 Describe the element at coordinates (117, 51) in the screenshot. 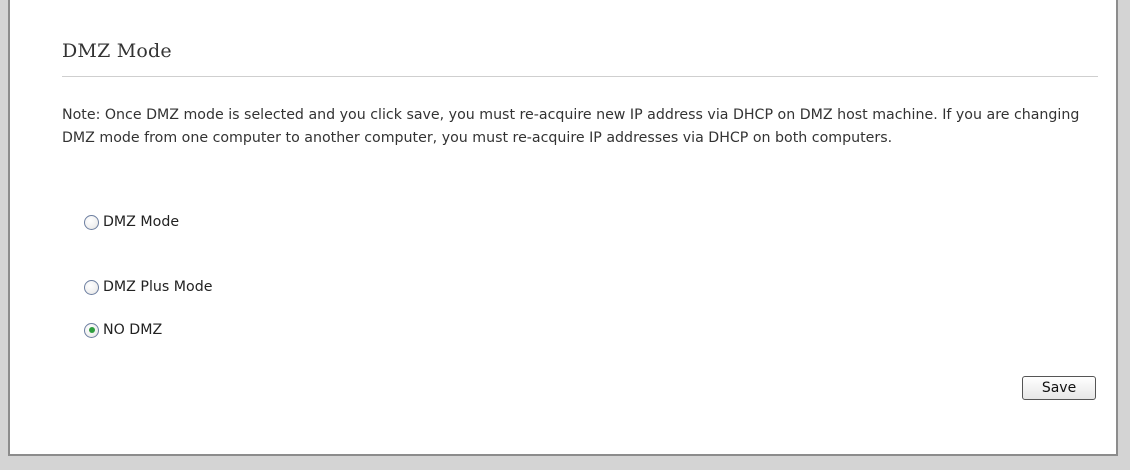

I see `page-title: DMZ Mode` at that location.